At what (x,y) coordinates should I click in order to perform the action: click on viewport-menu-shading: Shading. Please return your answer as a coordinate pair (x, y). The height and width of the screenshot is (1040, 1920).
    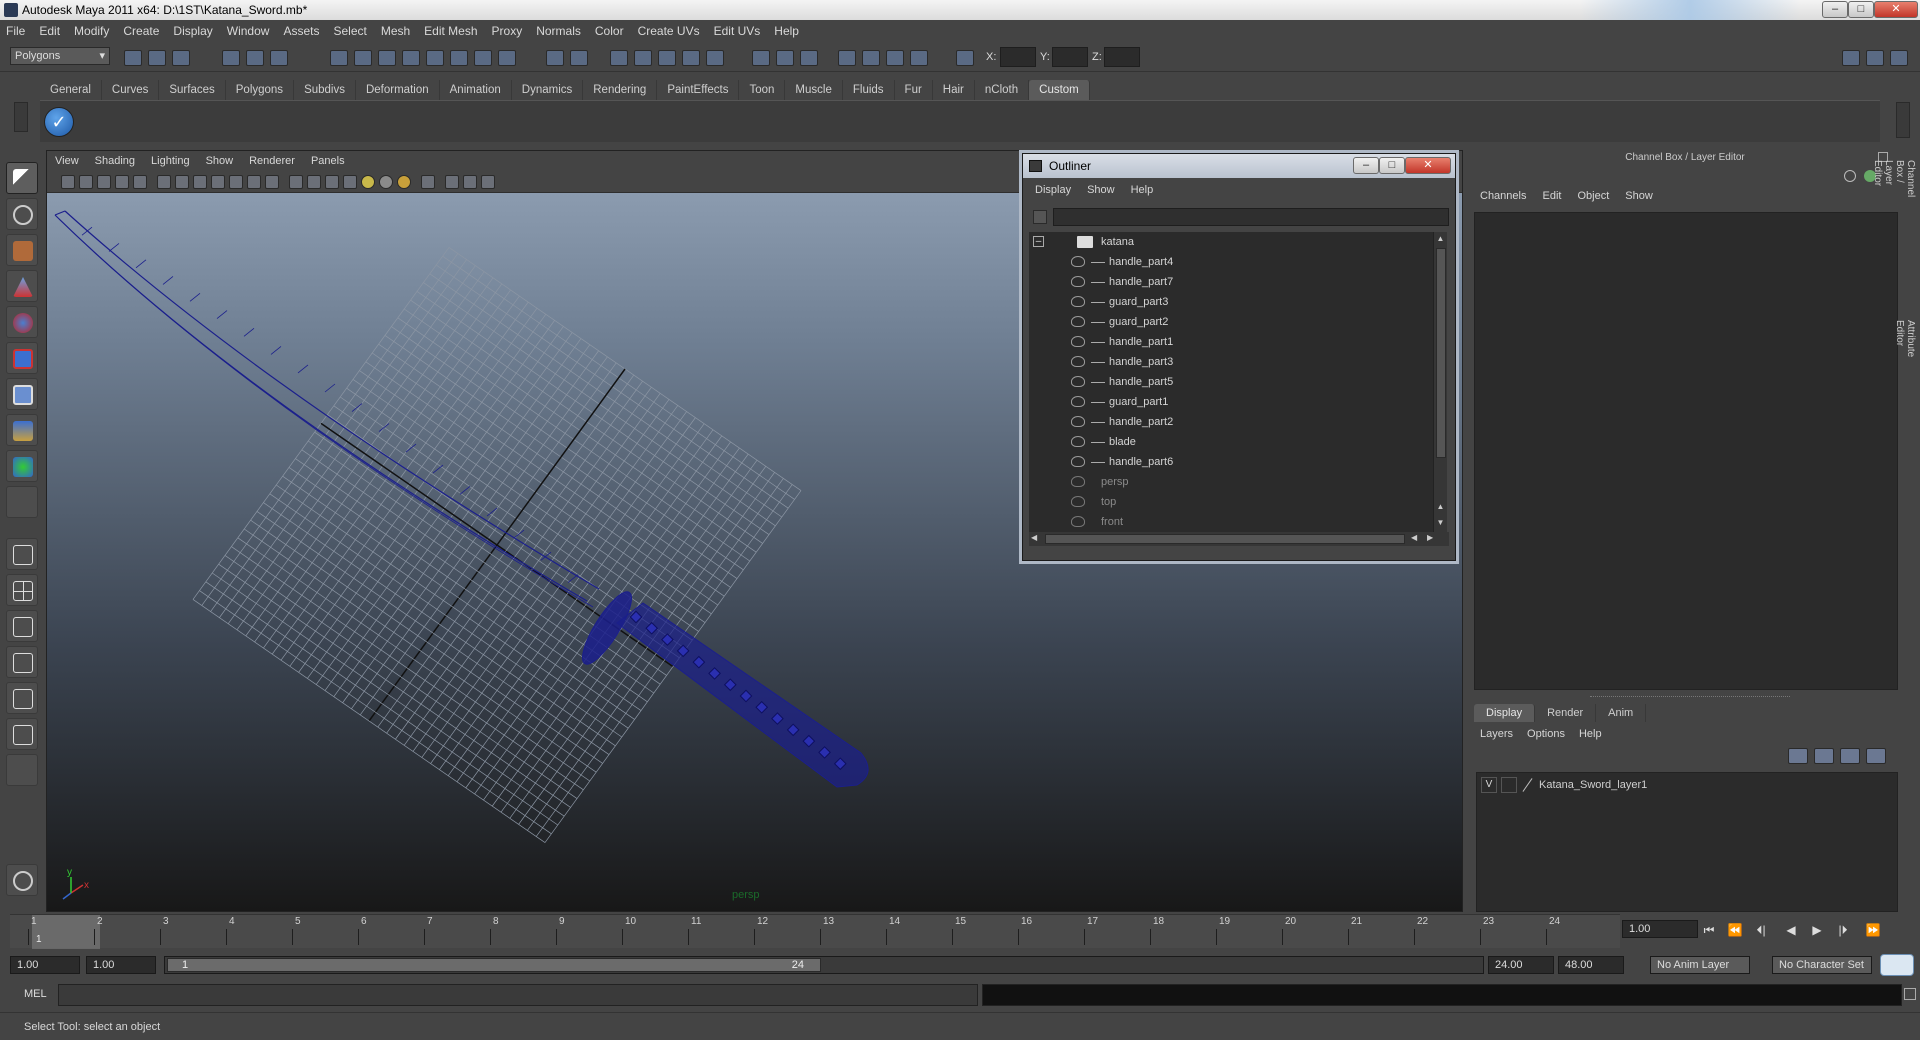
    Looking at the image, I should click on (115, 161).